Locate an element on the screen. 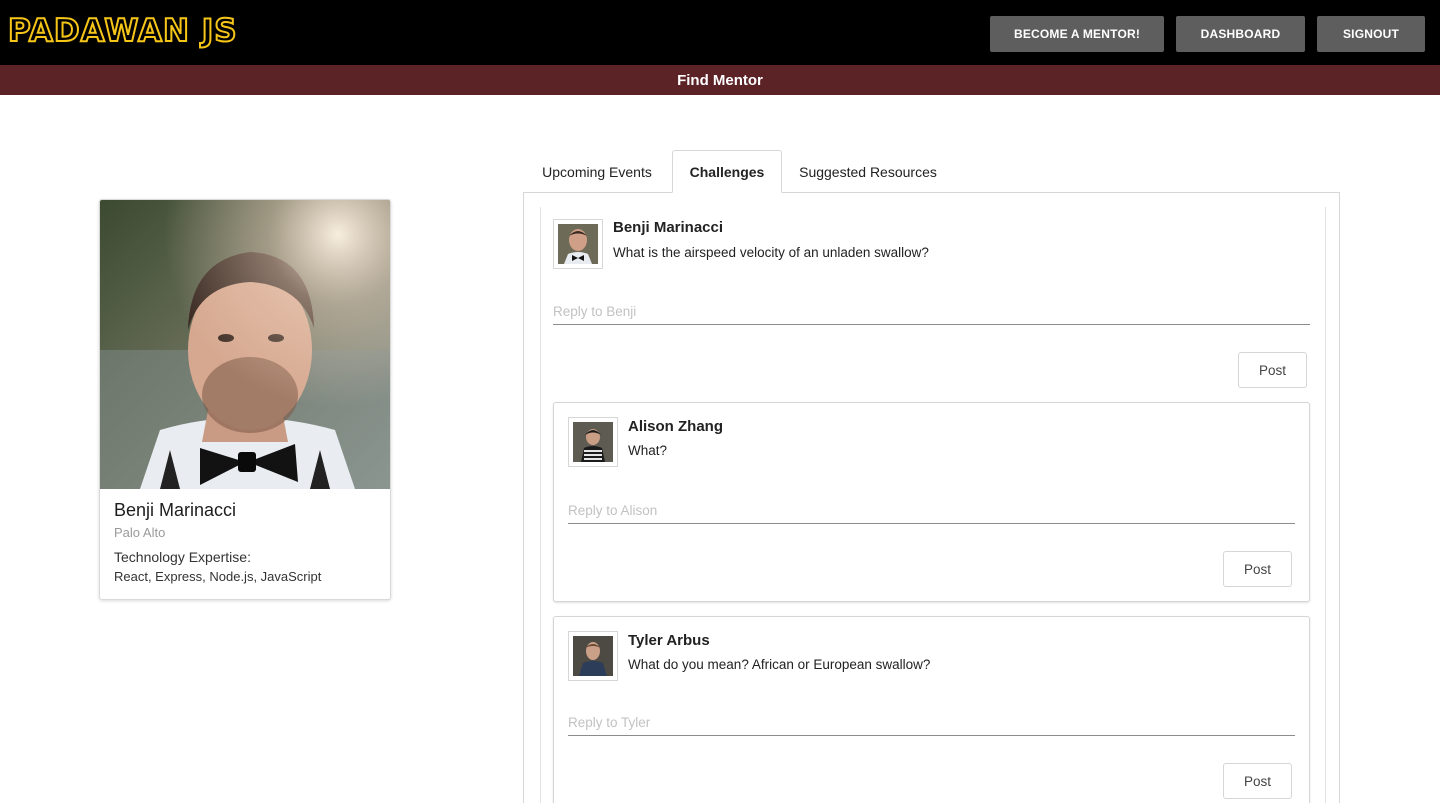  page-title-bar: Find Mentor is located at coordinates (720, 80).